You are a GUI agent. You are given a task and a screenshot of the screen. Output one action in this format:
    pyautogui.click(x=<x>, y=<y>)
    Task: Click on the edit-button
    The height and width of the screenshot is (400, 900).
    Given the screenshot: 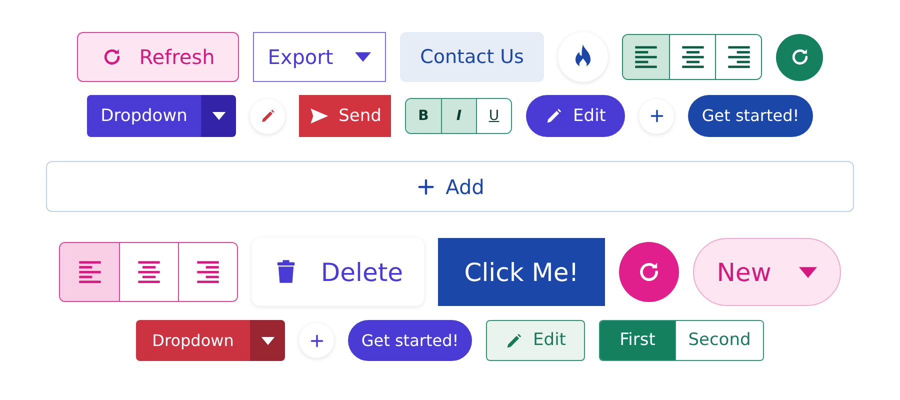 What is the action you would take?
    pyautogui.click(x=267, y=116)
    